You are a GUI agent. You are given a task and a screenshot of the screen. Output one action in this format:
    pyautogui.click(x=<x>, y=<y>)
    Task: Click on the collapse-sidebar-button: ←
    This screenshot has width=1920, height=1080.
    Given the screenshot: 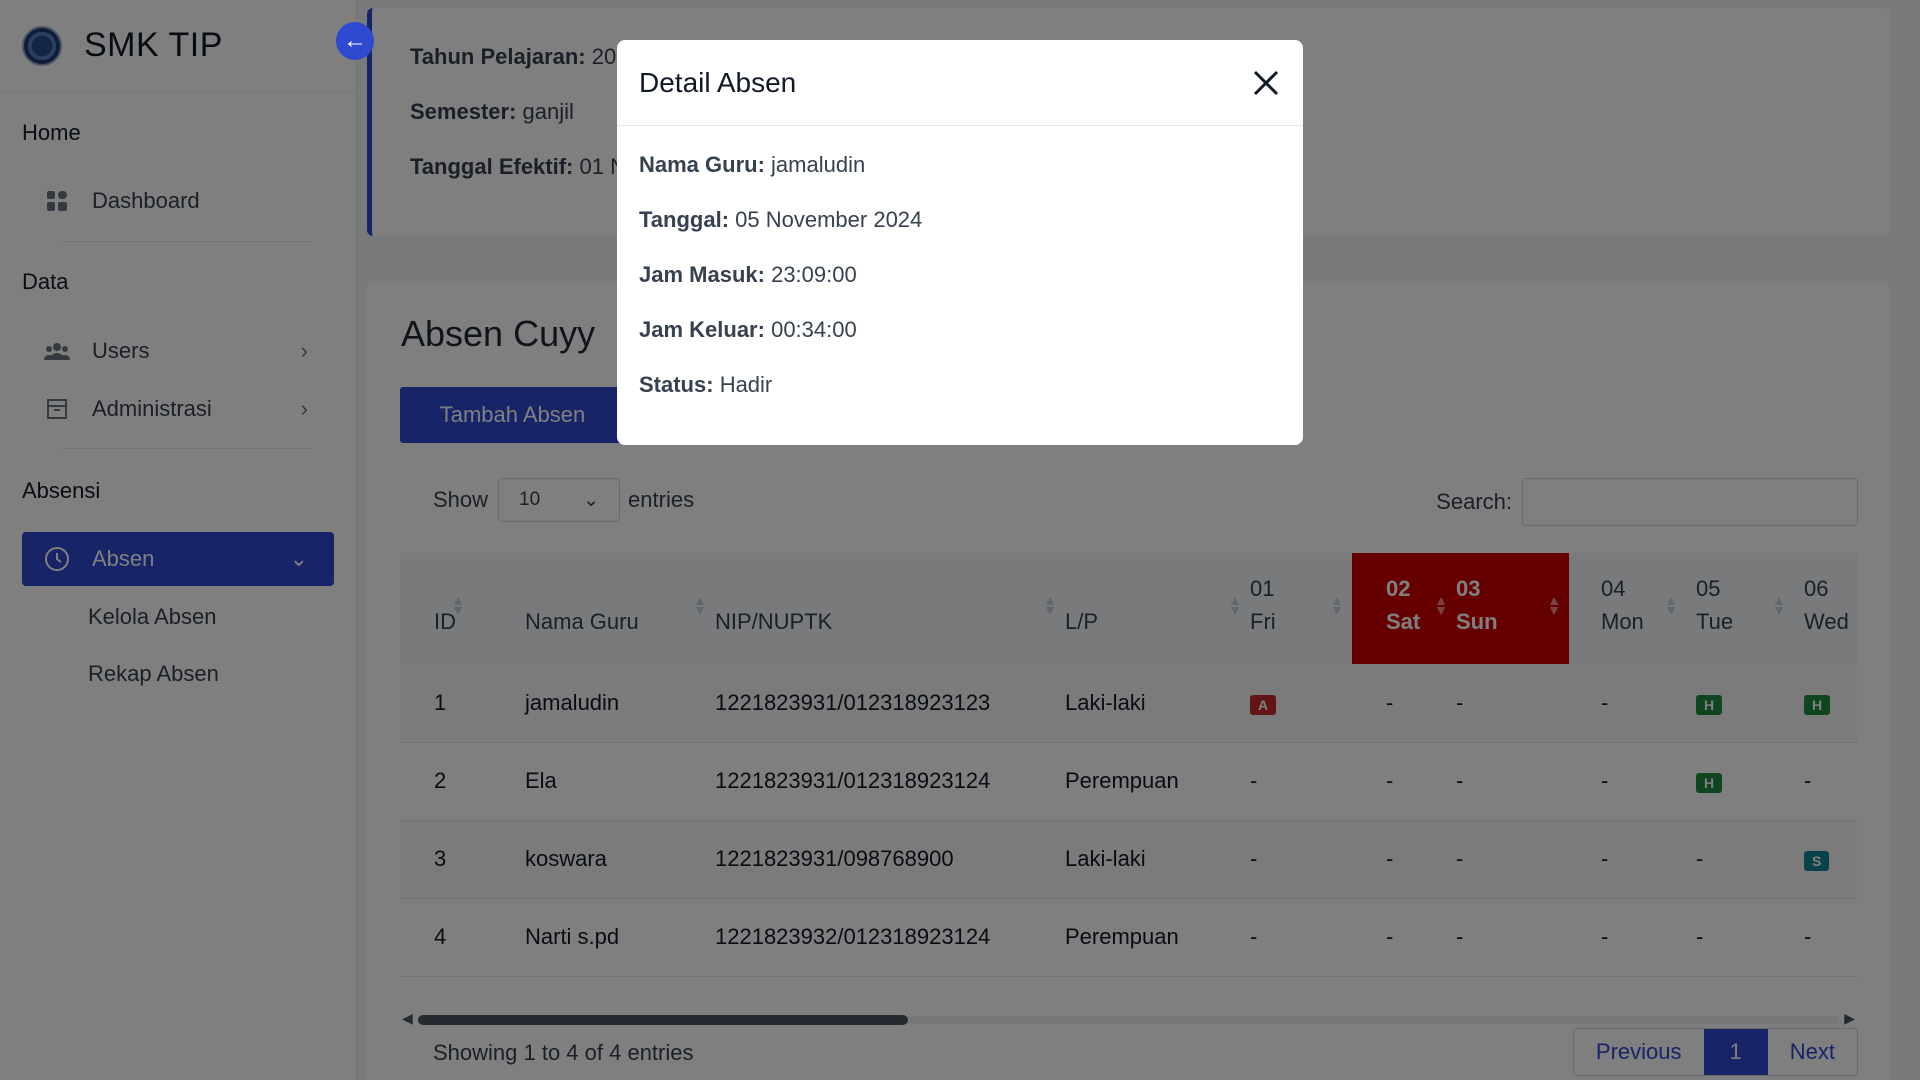 What is the action you would take?
    pyautogui.click(x=355, y=41)
    